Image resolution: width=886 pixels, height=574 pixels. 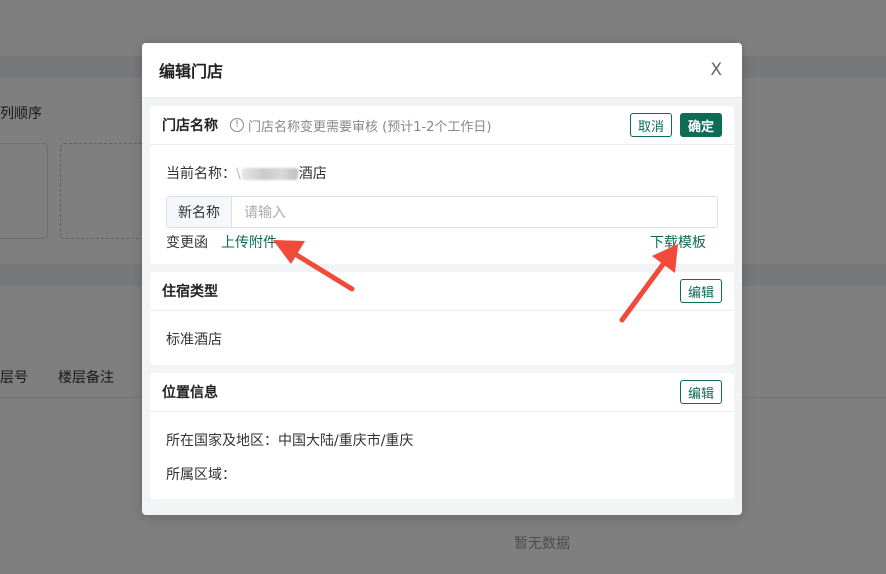 I want to click on upload-attachment-link: 上传附件, so click(x=249, y=242).